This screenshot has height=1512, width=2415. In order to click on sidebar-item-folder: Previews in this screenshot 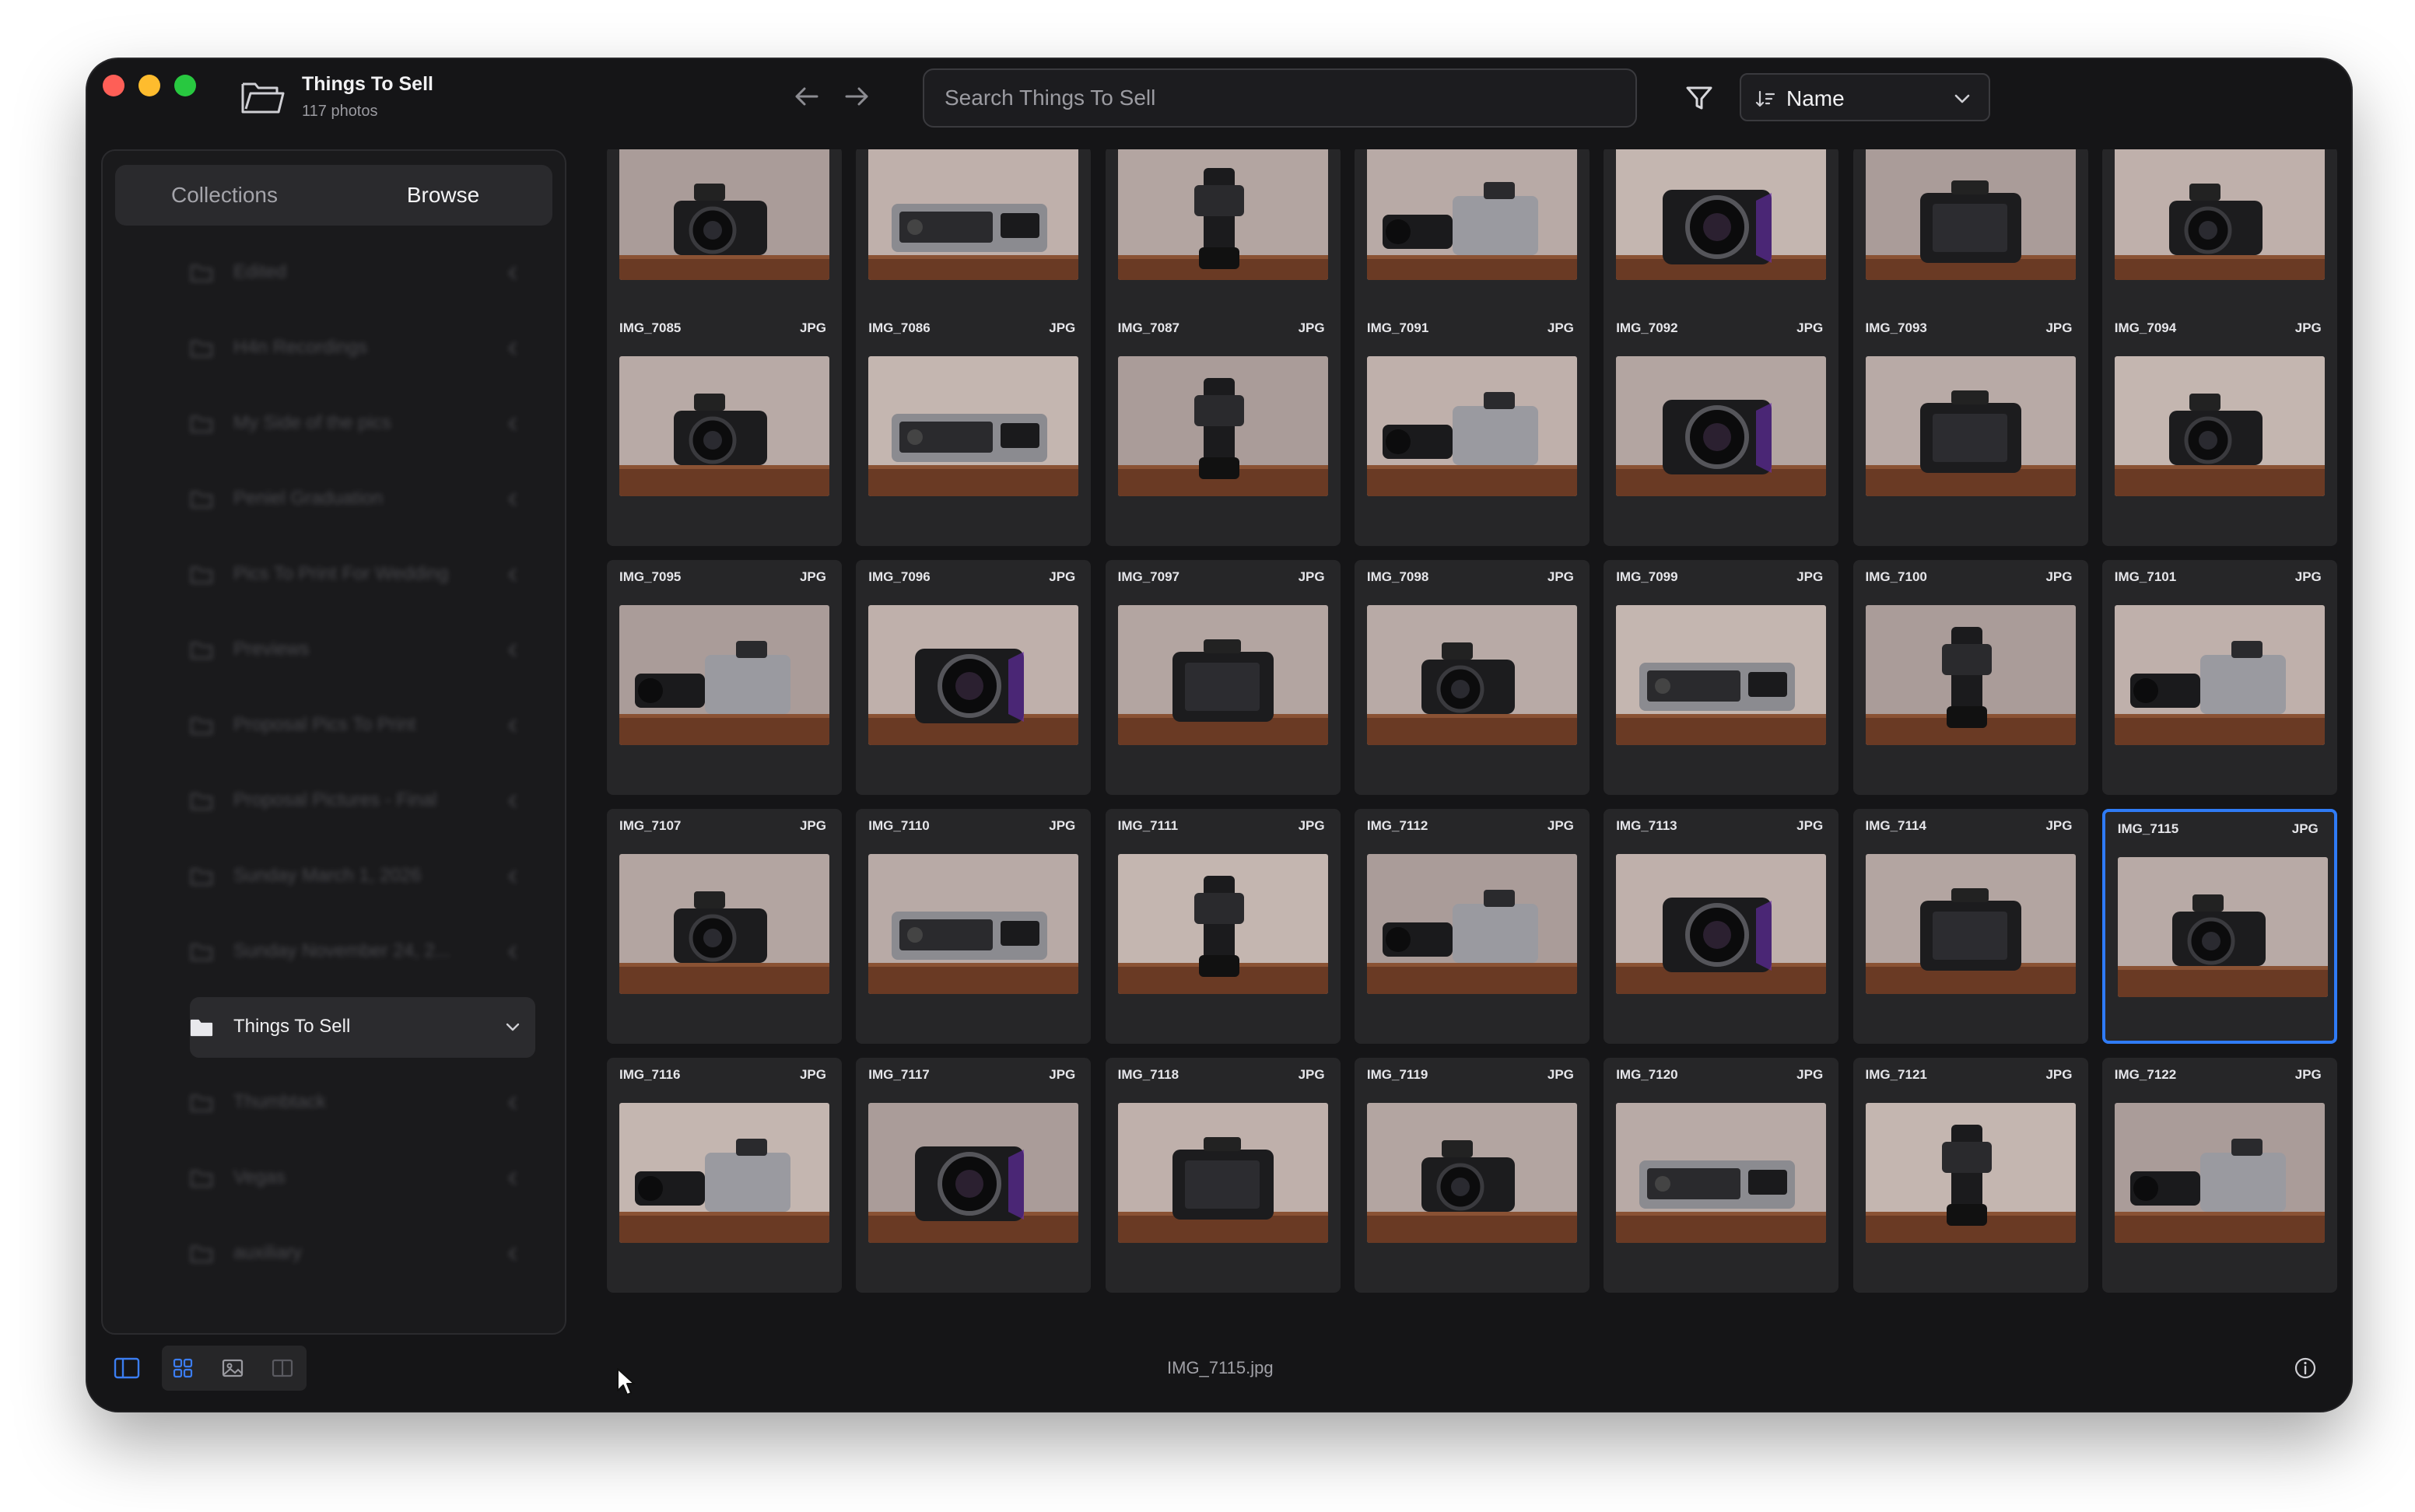, I will do `click(363, 650)`.